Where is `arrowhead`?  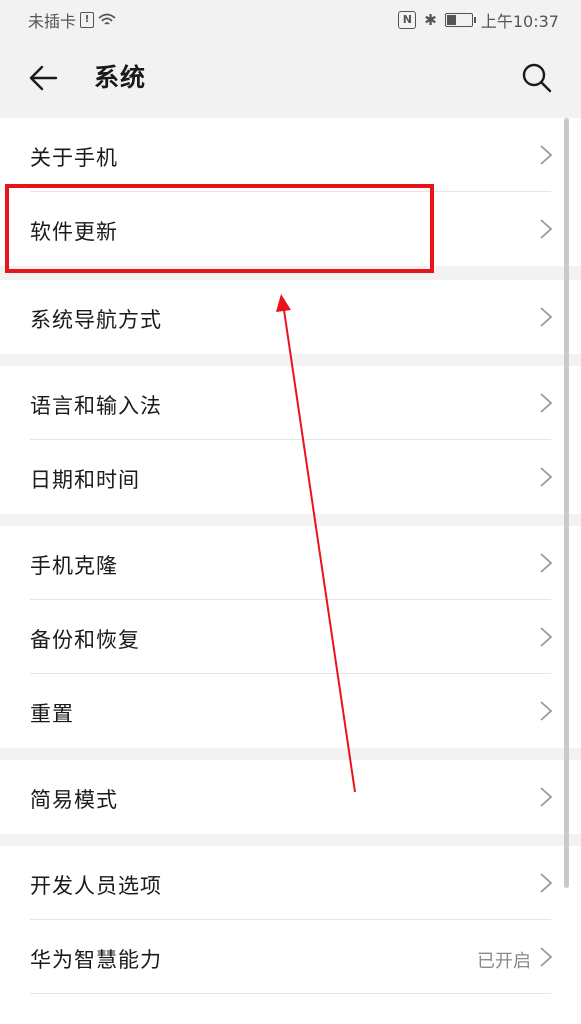
arrowhead is located at coordinates (283, 303).